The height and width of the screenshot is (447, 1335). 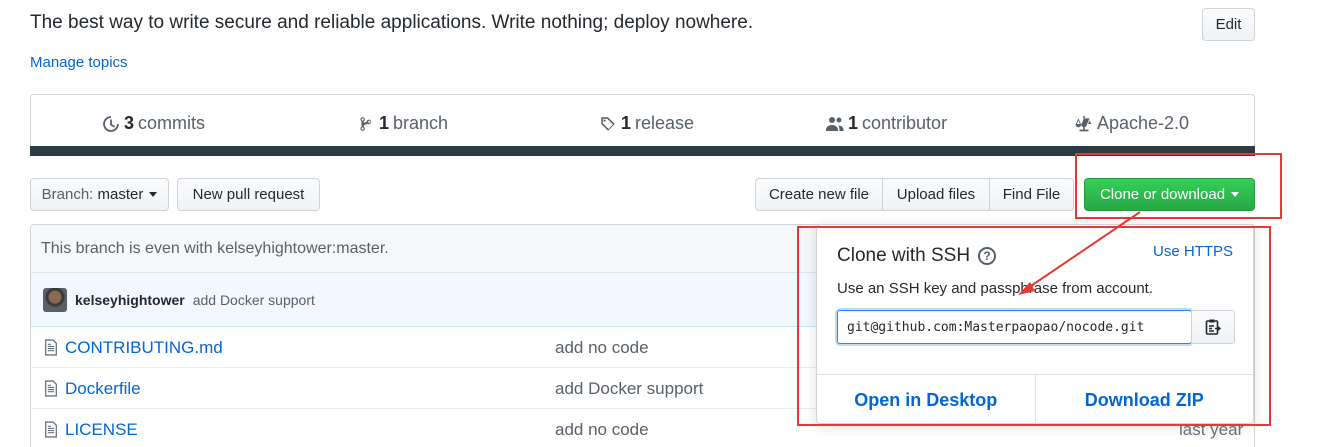 What do you see at coordinates (1031, 194) in the screenshot?
I see `find-file-button: Find File` at bounding box center [1031, 194].